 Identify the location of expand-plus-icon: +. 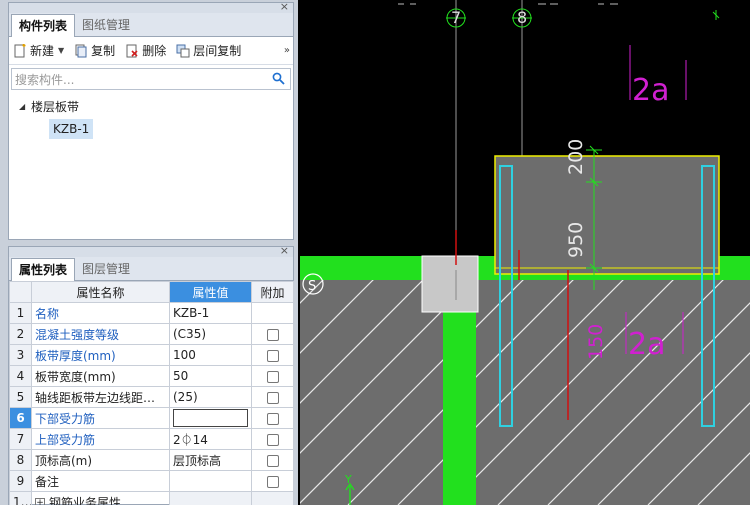
(40, 501).